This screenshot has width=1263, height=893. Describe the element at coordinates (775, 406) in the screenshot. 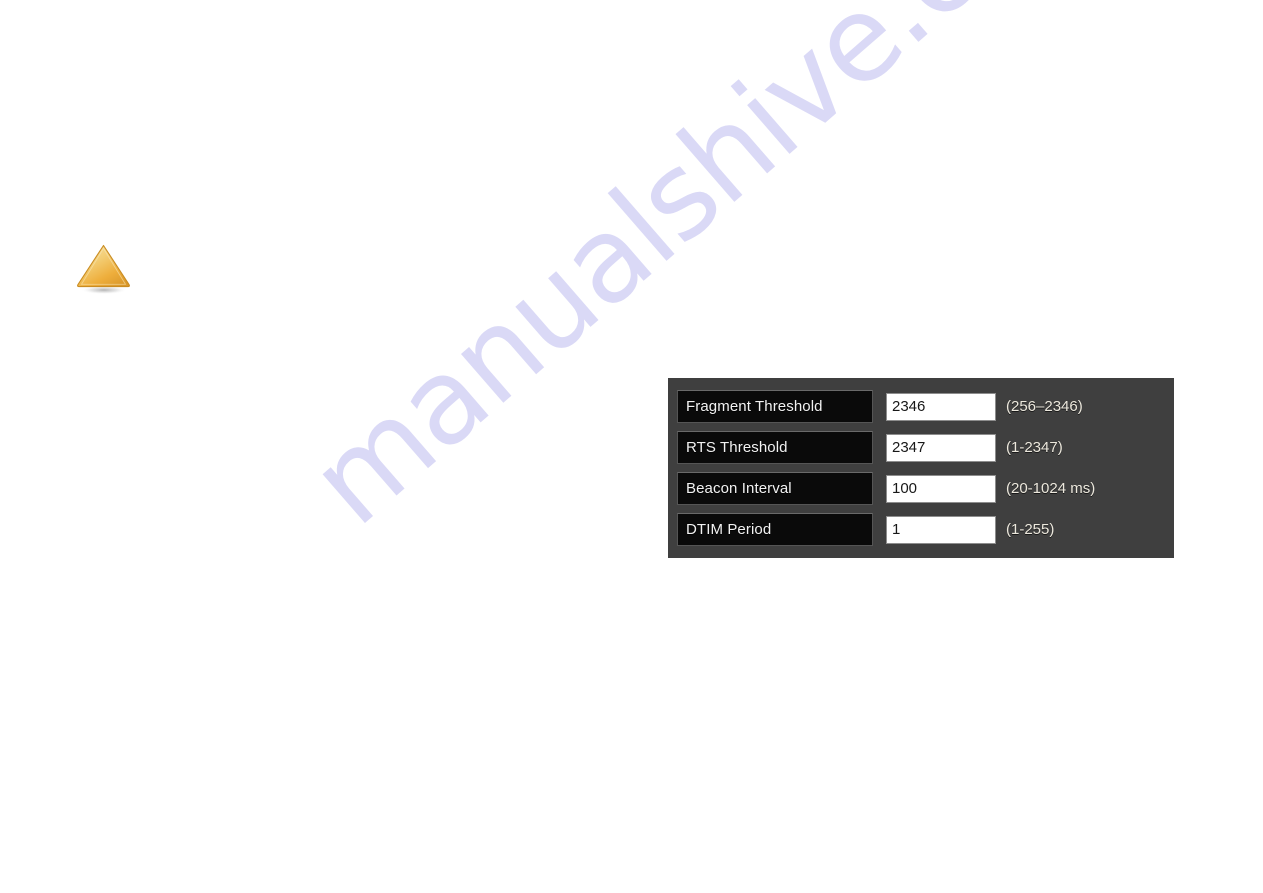

I see `fragment-threshold-label: Fragment Threshold` at that location.